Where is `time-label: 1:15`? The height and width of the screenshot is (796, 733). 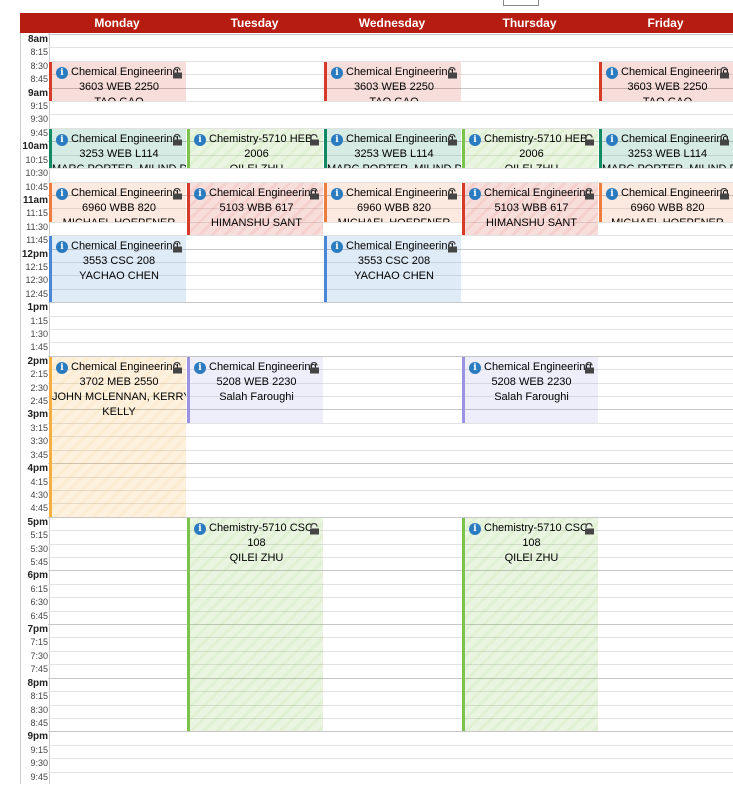 time-label: 1:15 is located at coordinates (39, 320).